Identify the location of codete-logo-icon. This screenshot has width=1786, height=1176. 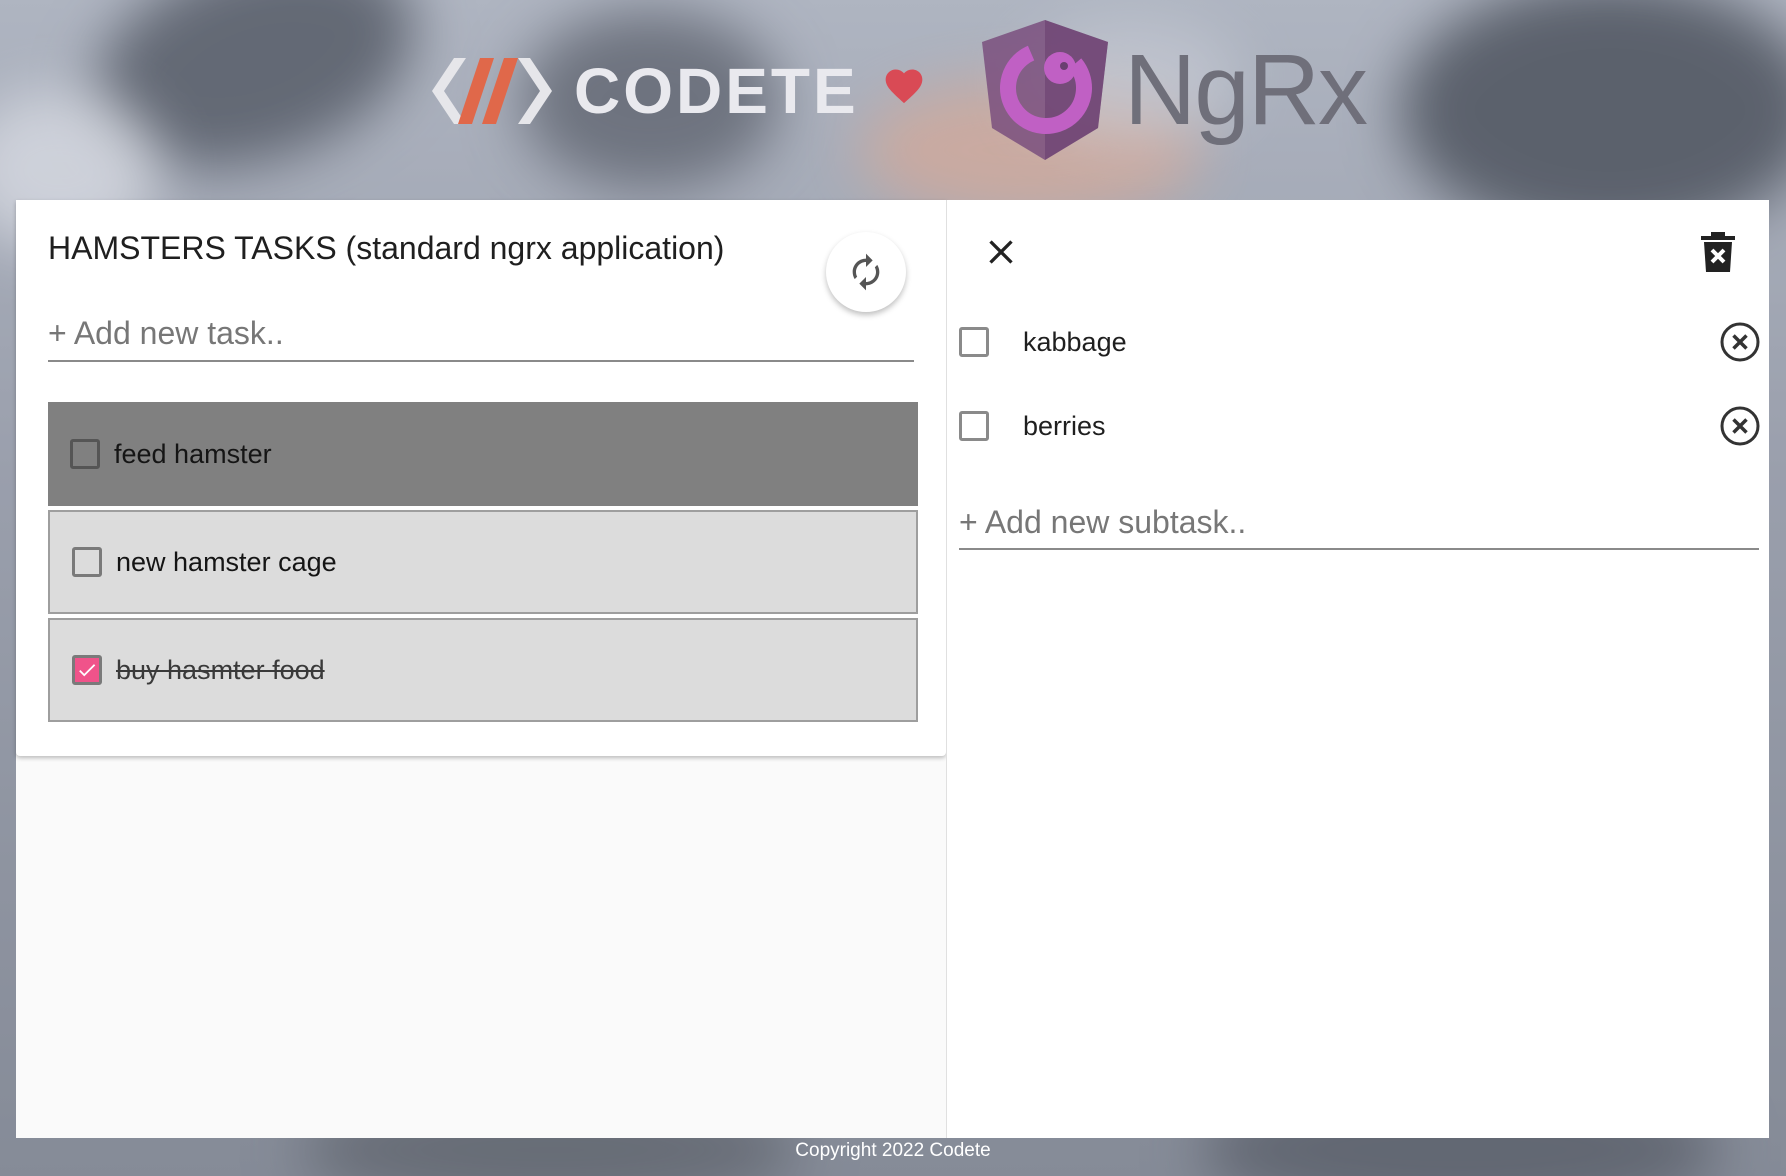
(492, 91).